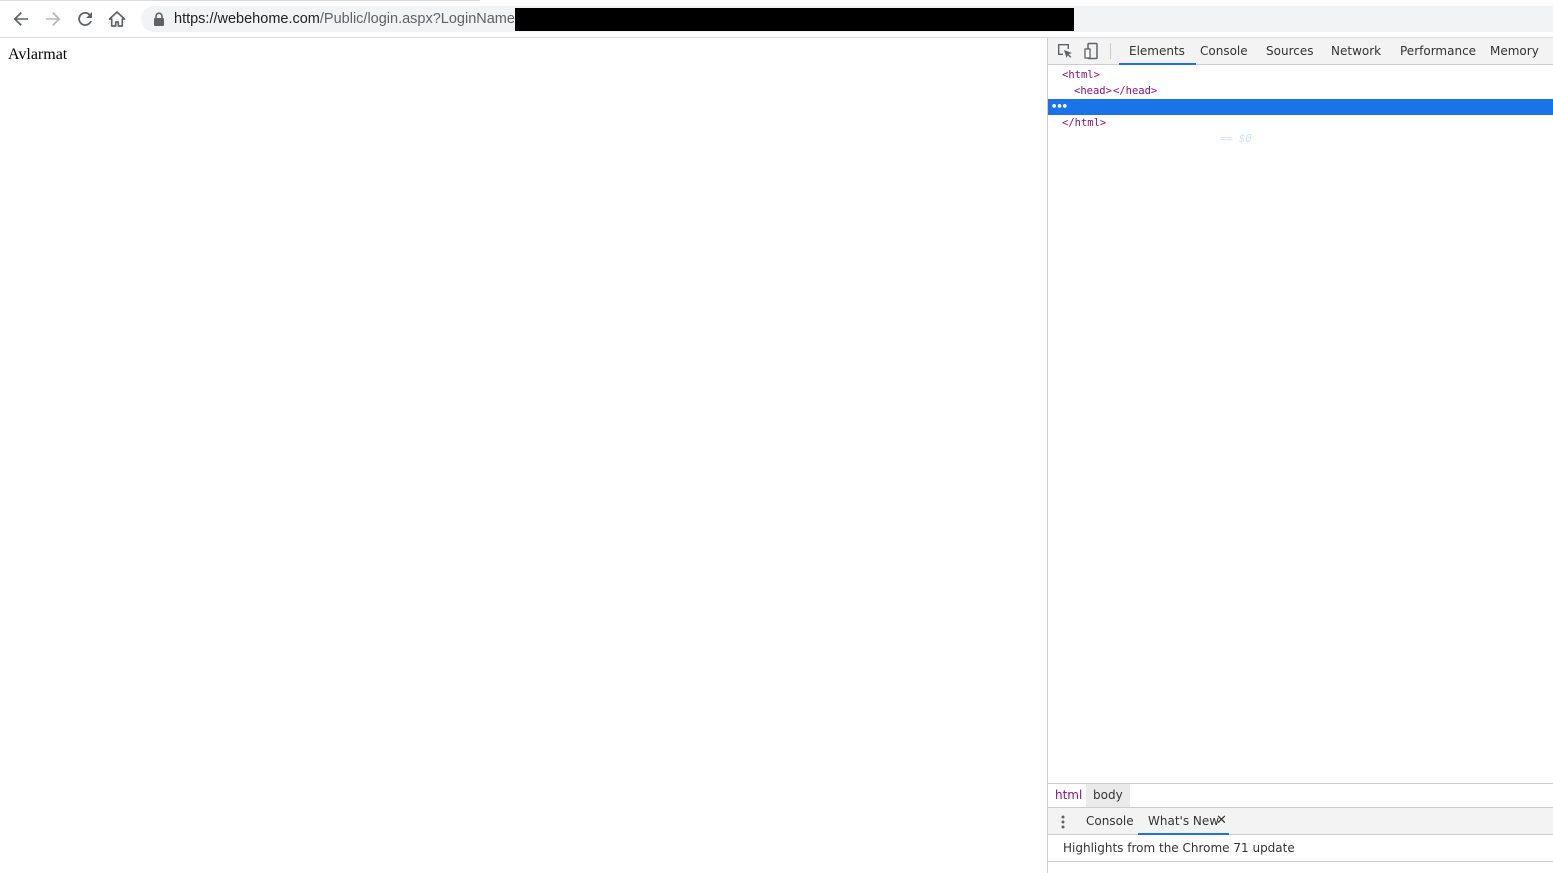 The width and height of the screenshot is (1553, 873). Describe the element at coordinates (1300, 795) in the screenshot. I see `breadcrumb: html body` at that location.